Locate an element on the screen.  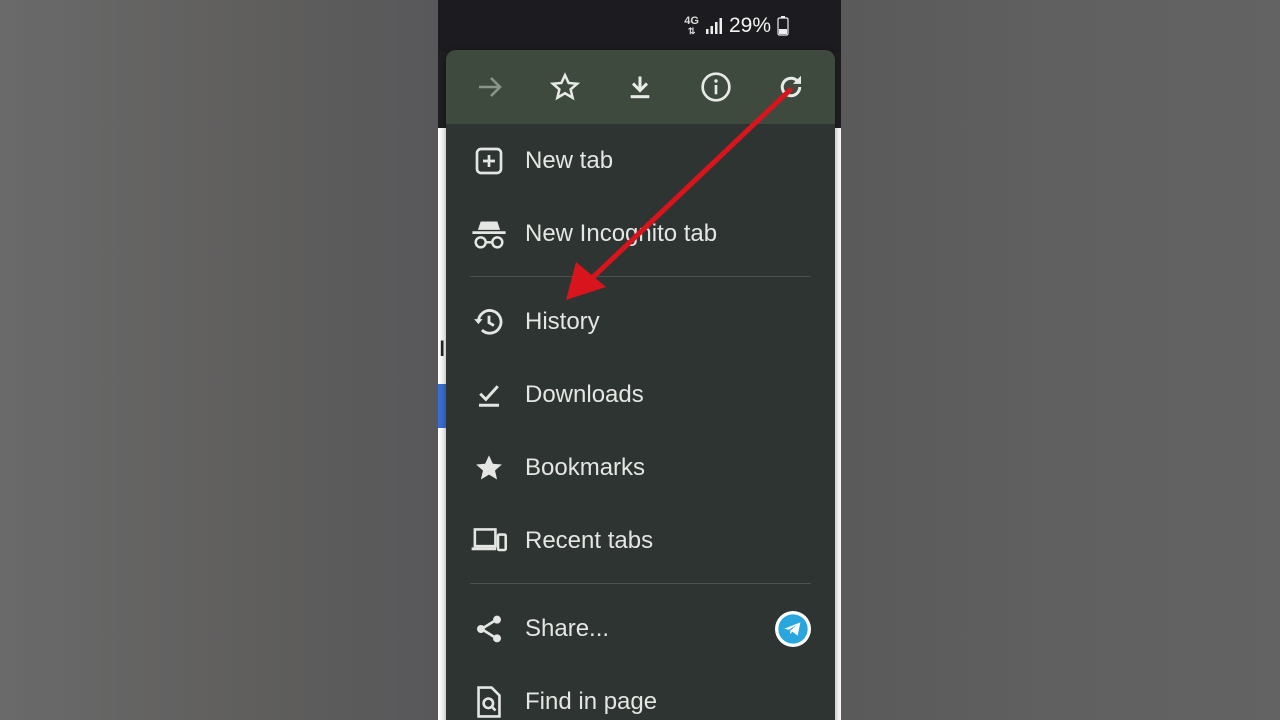
telegram-share-button is located at coordinates (793, 629).